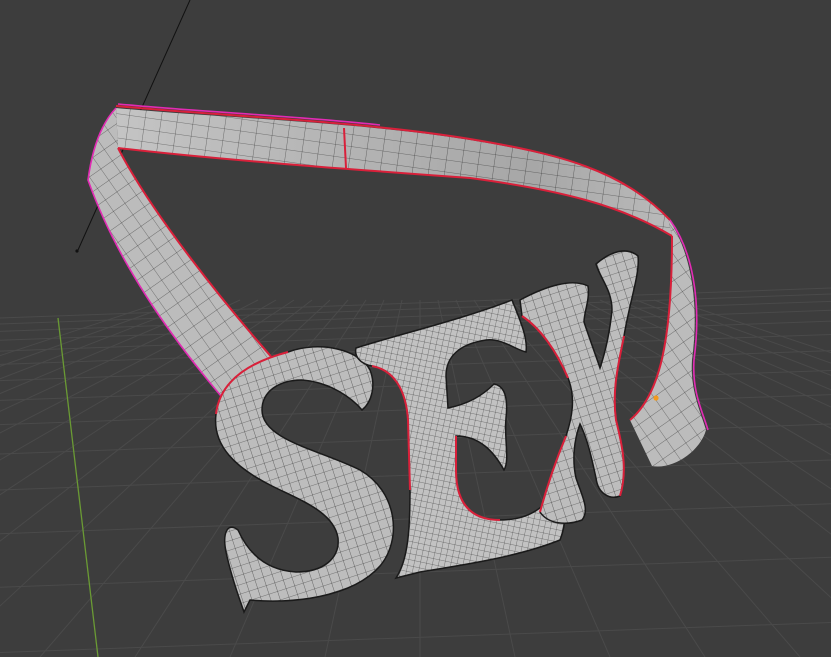 This screenshot has width=831, height=657. What do you see at coordinates (304, 480) in the screenshot?
I see `letter-s-mesh` at bounding box center [304, 480].